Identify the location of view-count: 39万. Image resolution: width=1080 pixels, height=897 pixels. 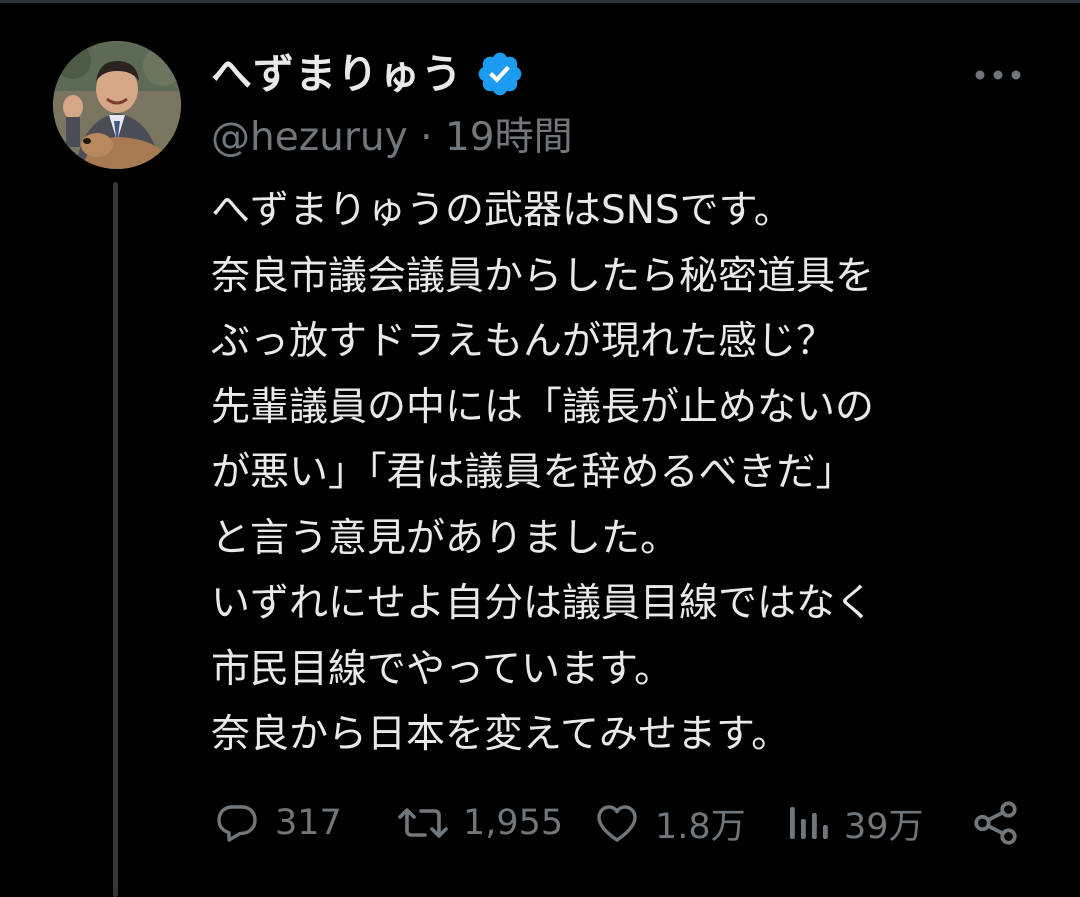
(884, 826).